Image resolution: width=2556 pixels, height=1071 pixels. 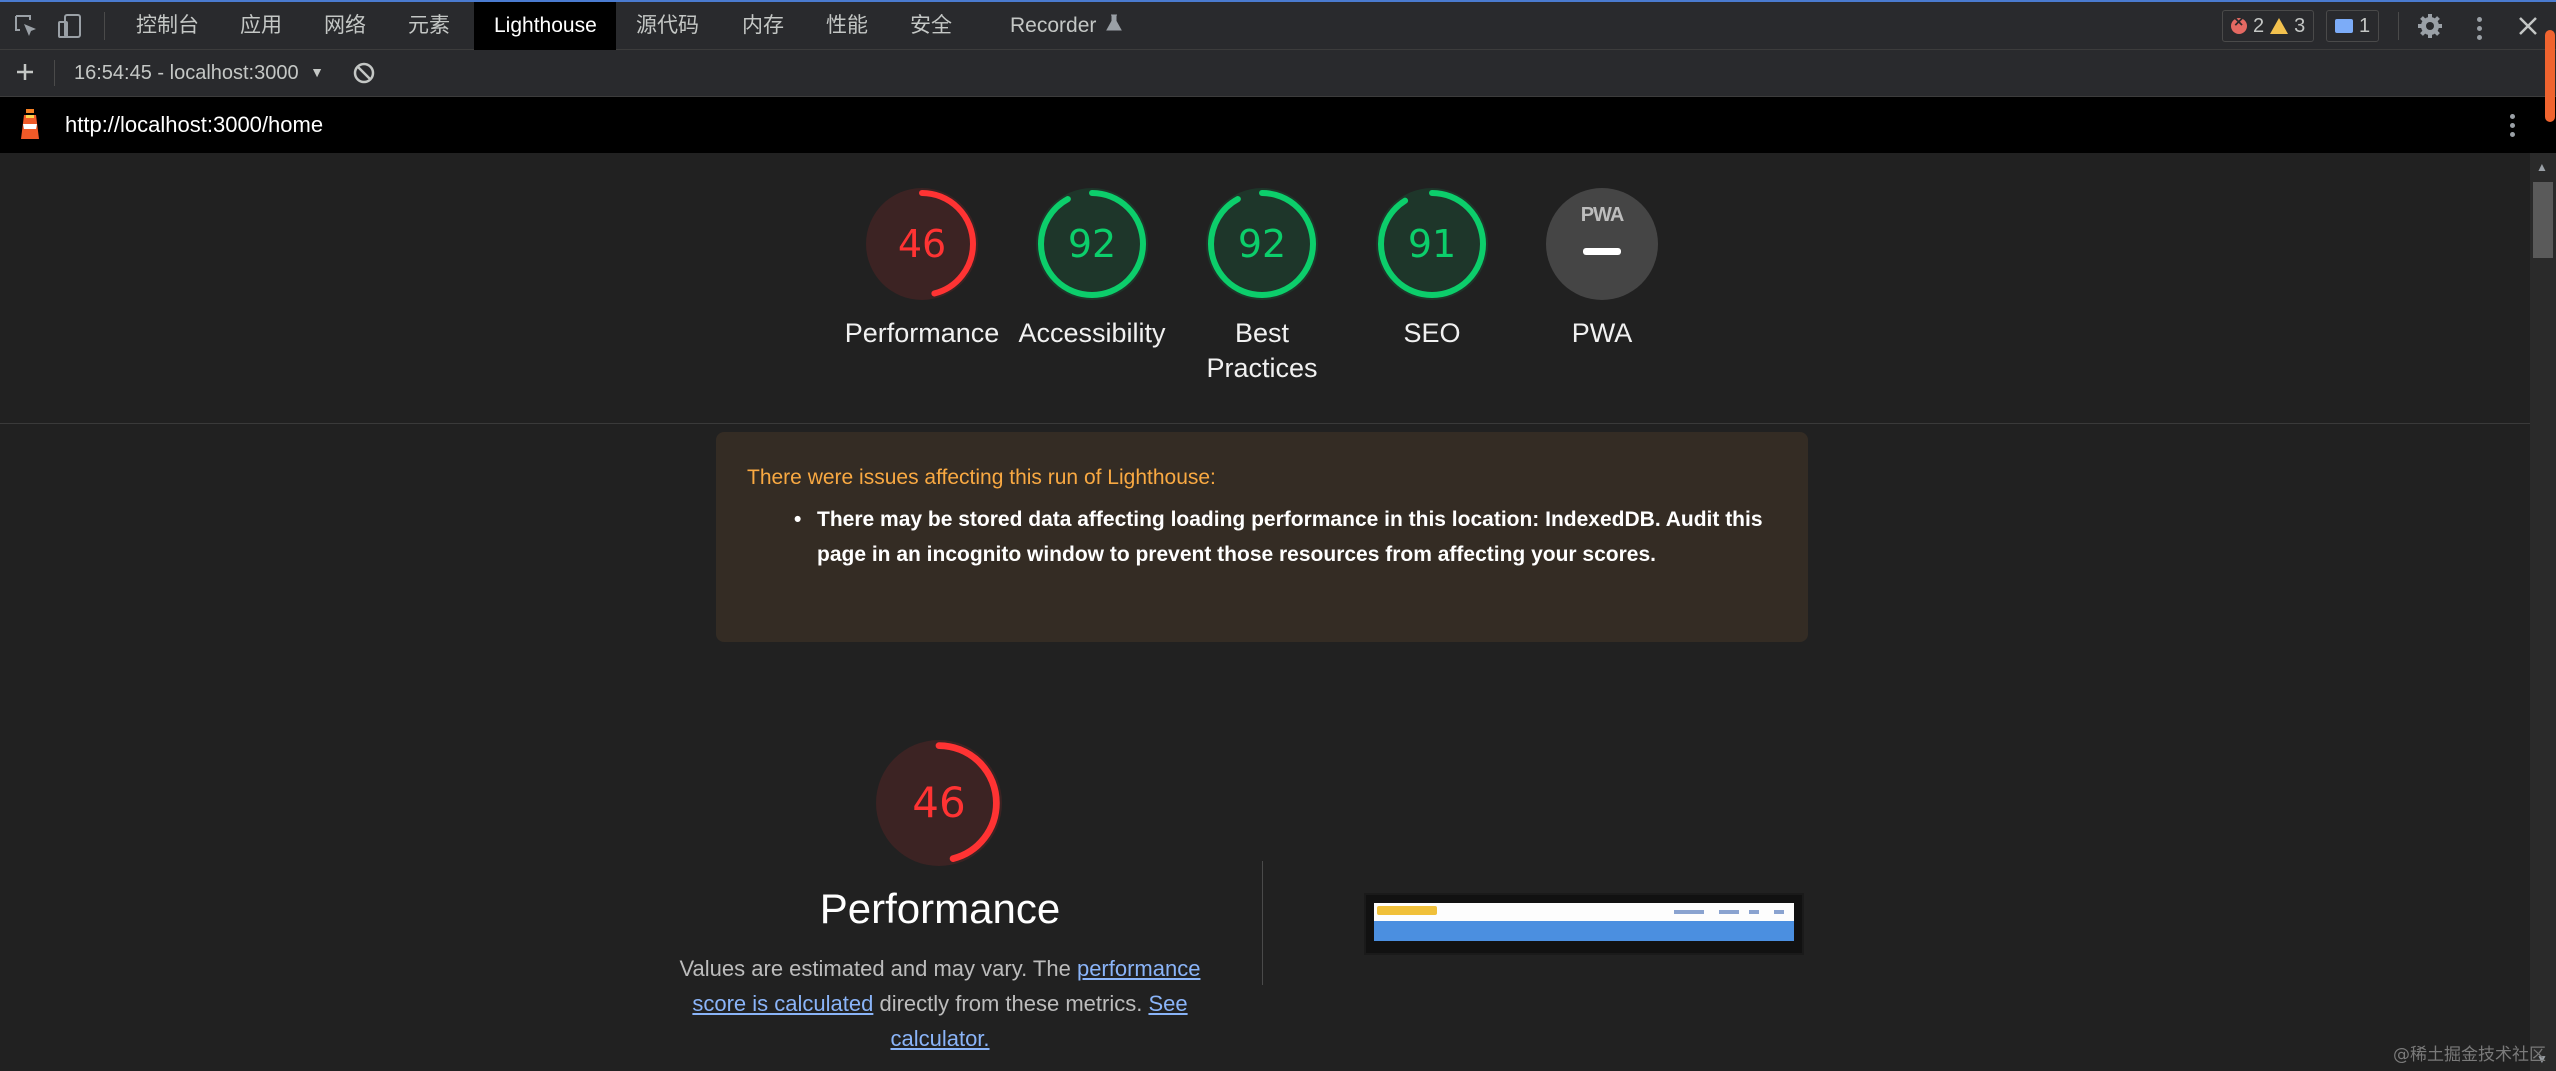 I want to click on gauge-accessibility: 92, so click(x=1092, y=244).